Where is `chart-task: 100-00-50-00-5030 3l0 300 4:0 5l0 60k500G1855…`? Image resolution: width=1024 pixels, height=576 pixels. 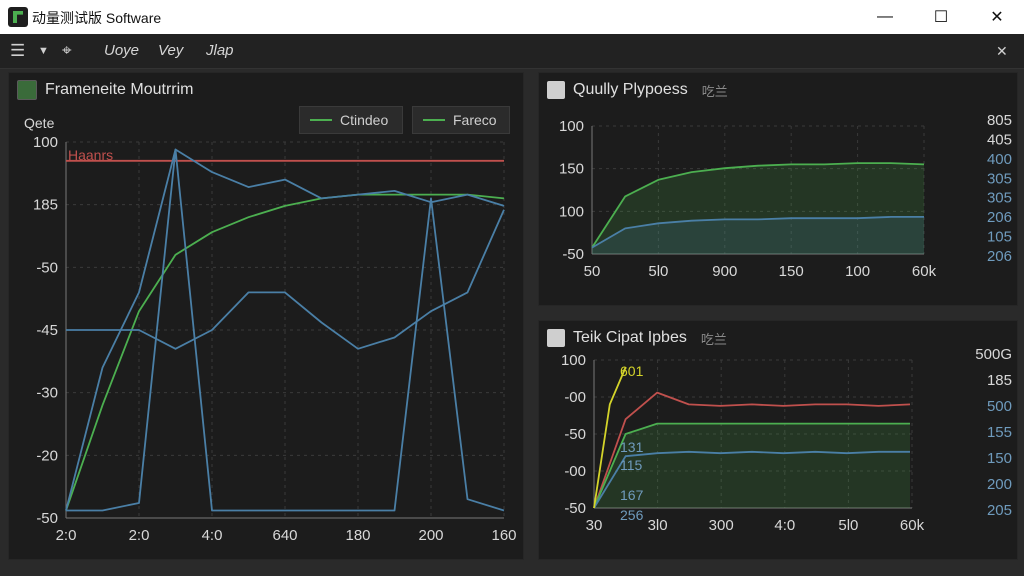
chart-task: 100-00-50-00-5030 3l0 300 4:0 5l0 60k500G1855… is located at coordinates (786, 440).